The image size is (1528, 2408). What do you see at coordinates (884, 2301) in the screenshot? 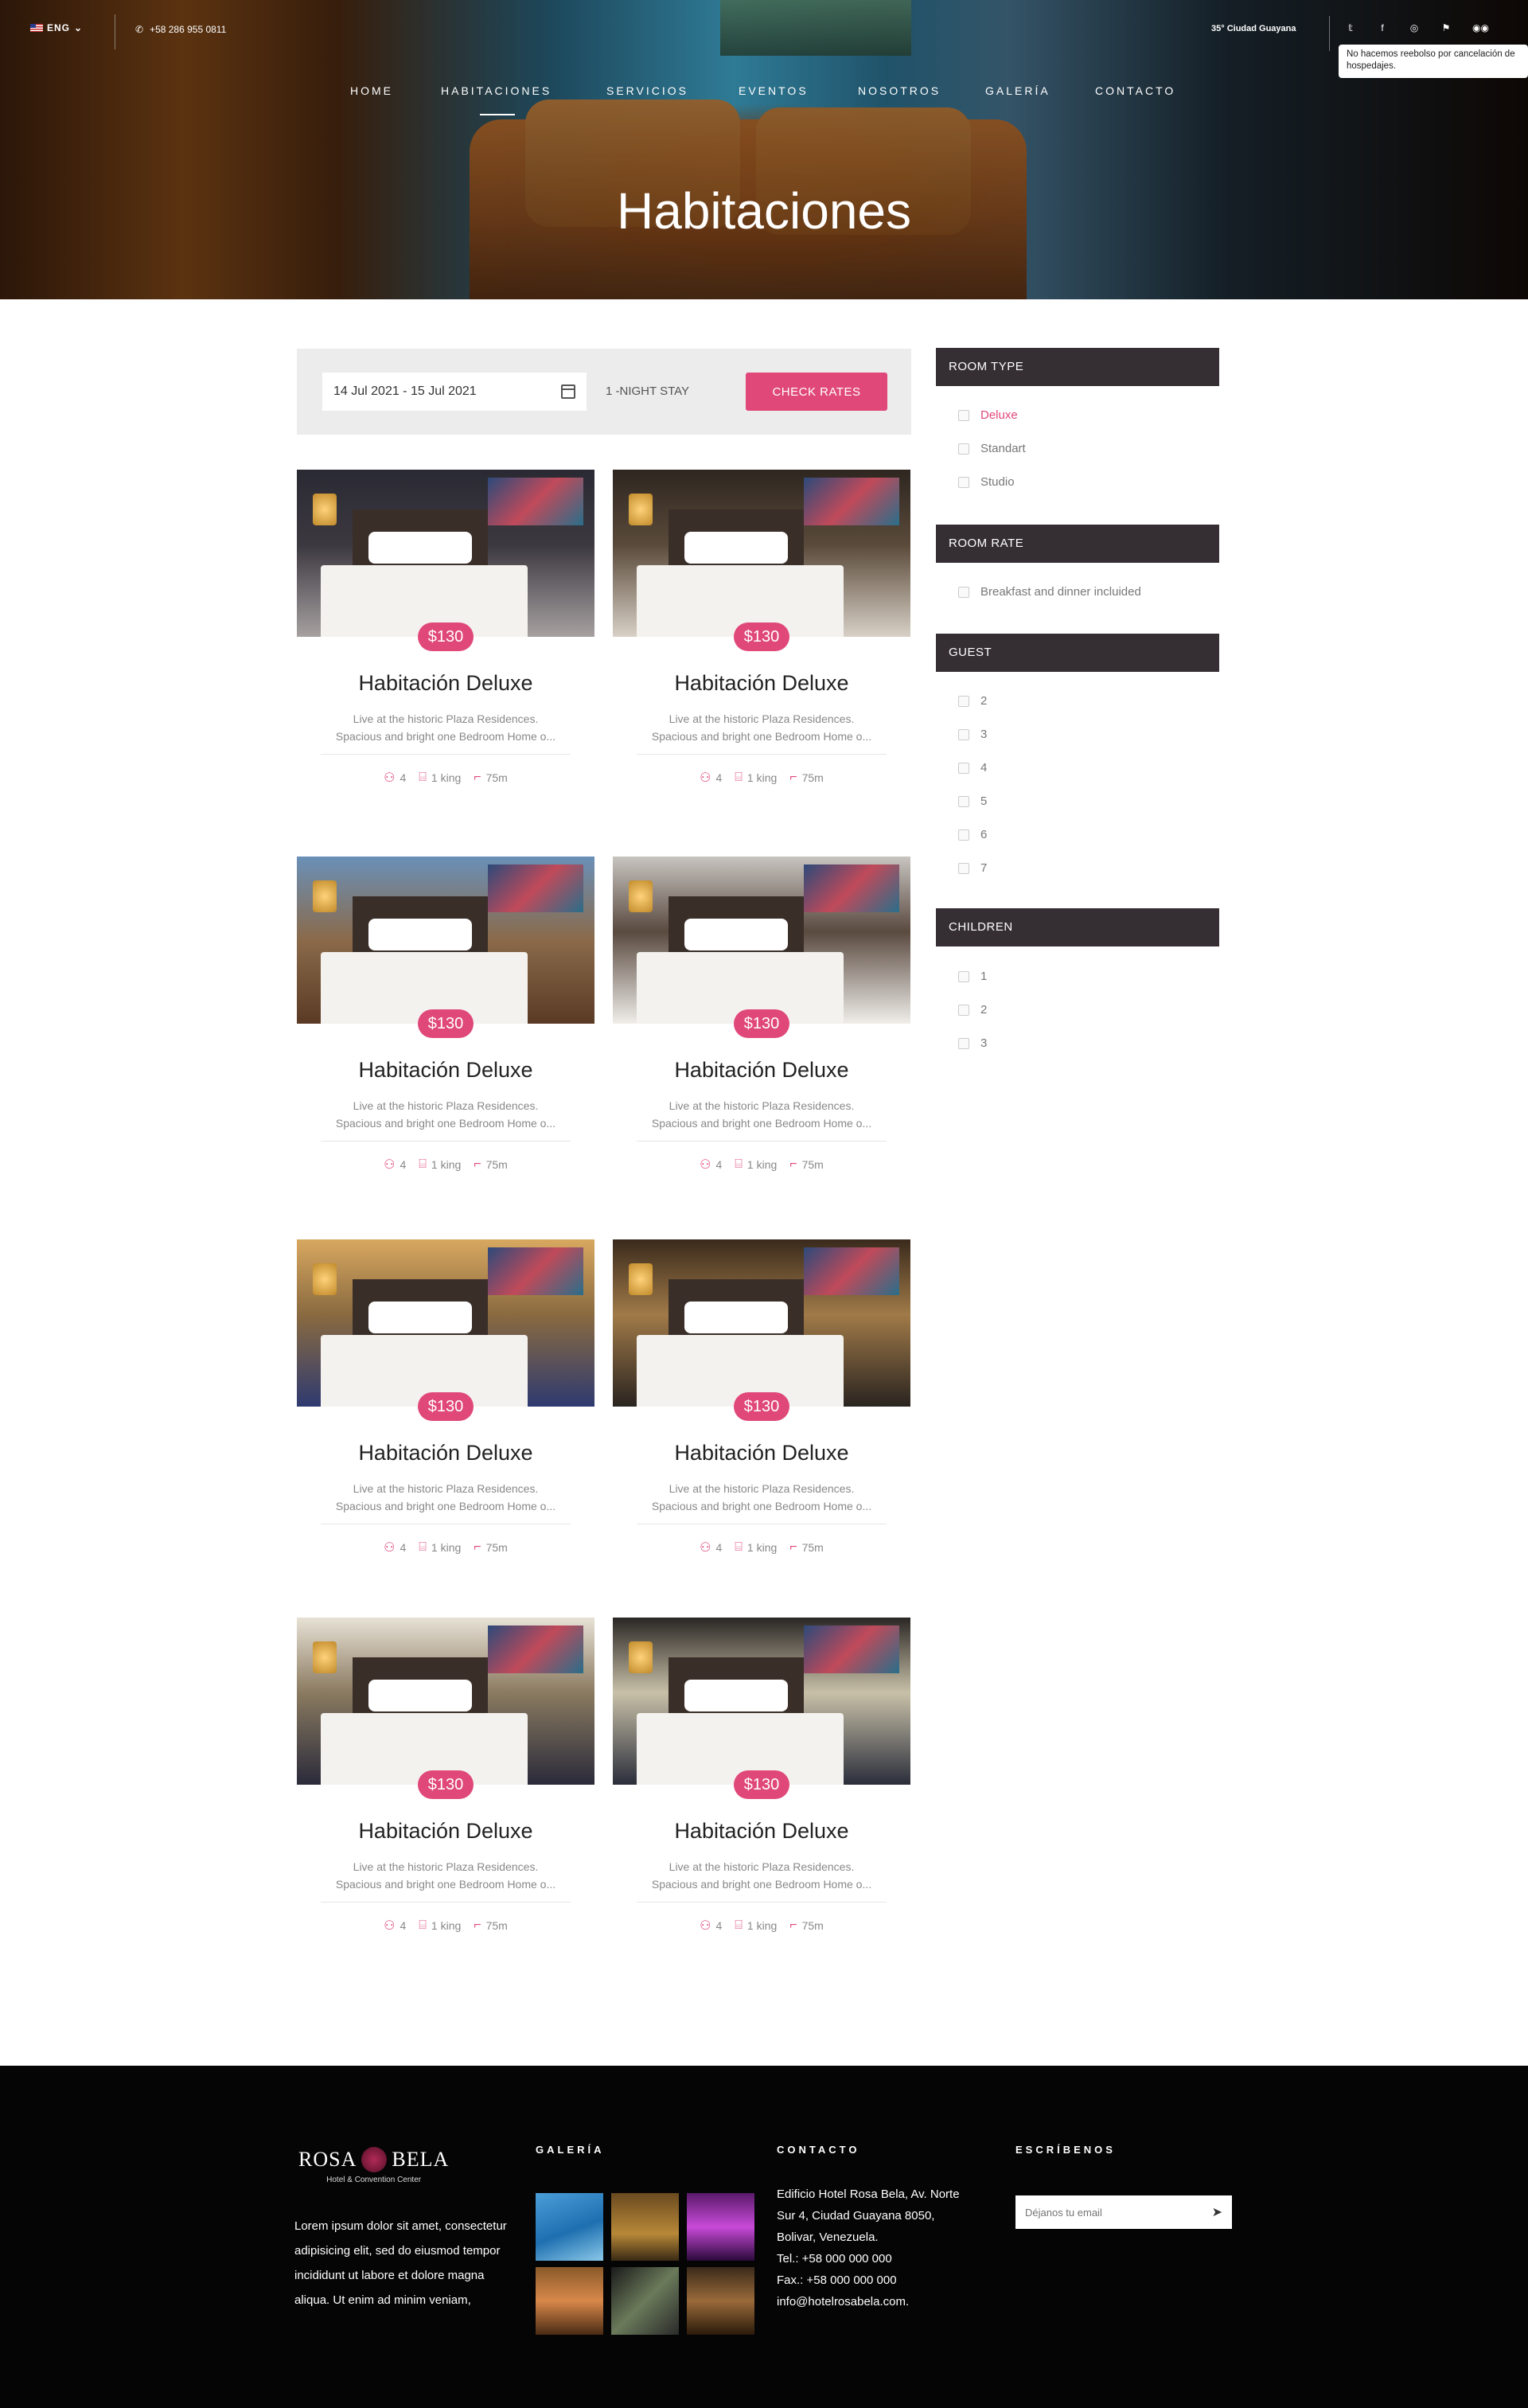
I see `contact-email: info@hotelrosabela.com.` at bounding box center [884, 2301].